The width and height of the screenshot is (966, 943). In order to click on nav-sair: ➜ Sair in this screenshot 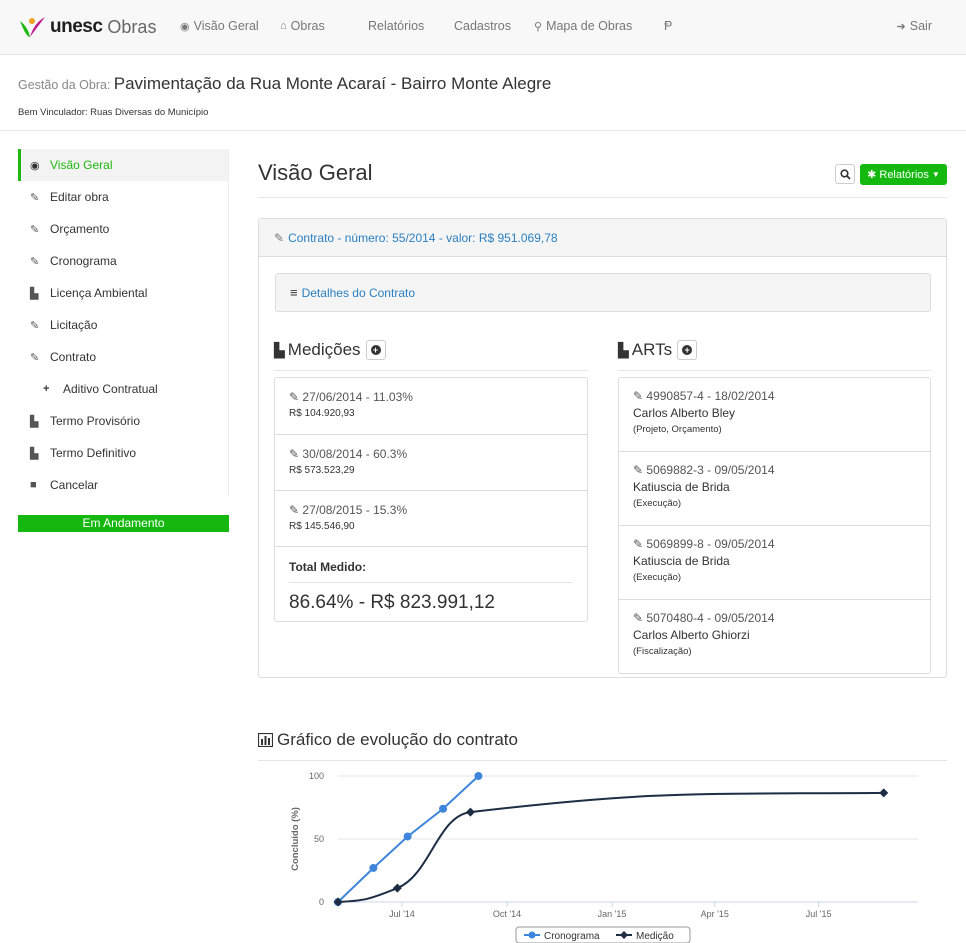, I will do `click(914, 26)`.